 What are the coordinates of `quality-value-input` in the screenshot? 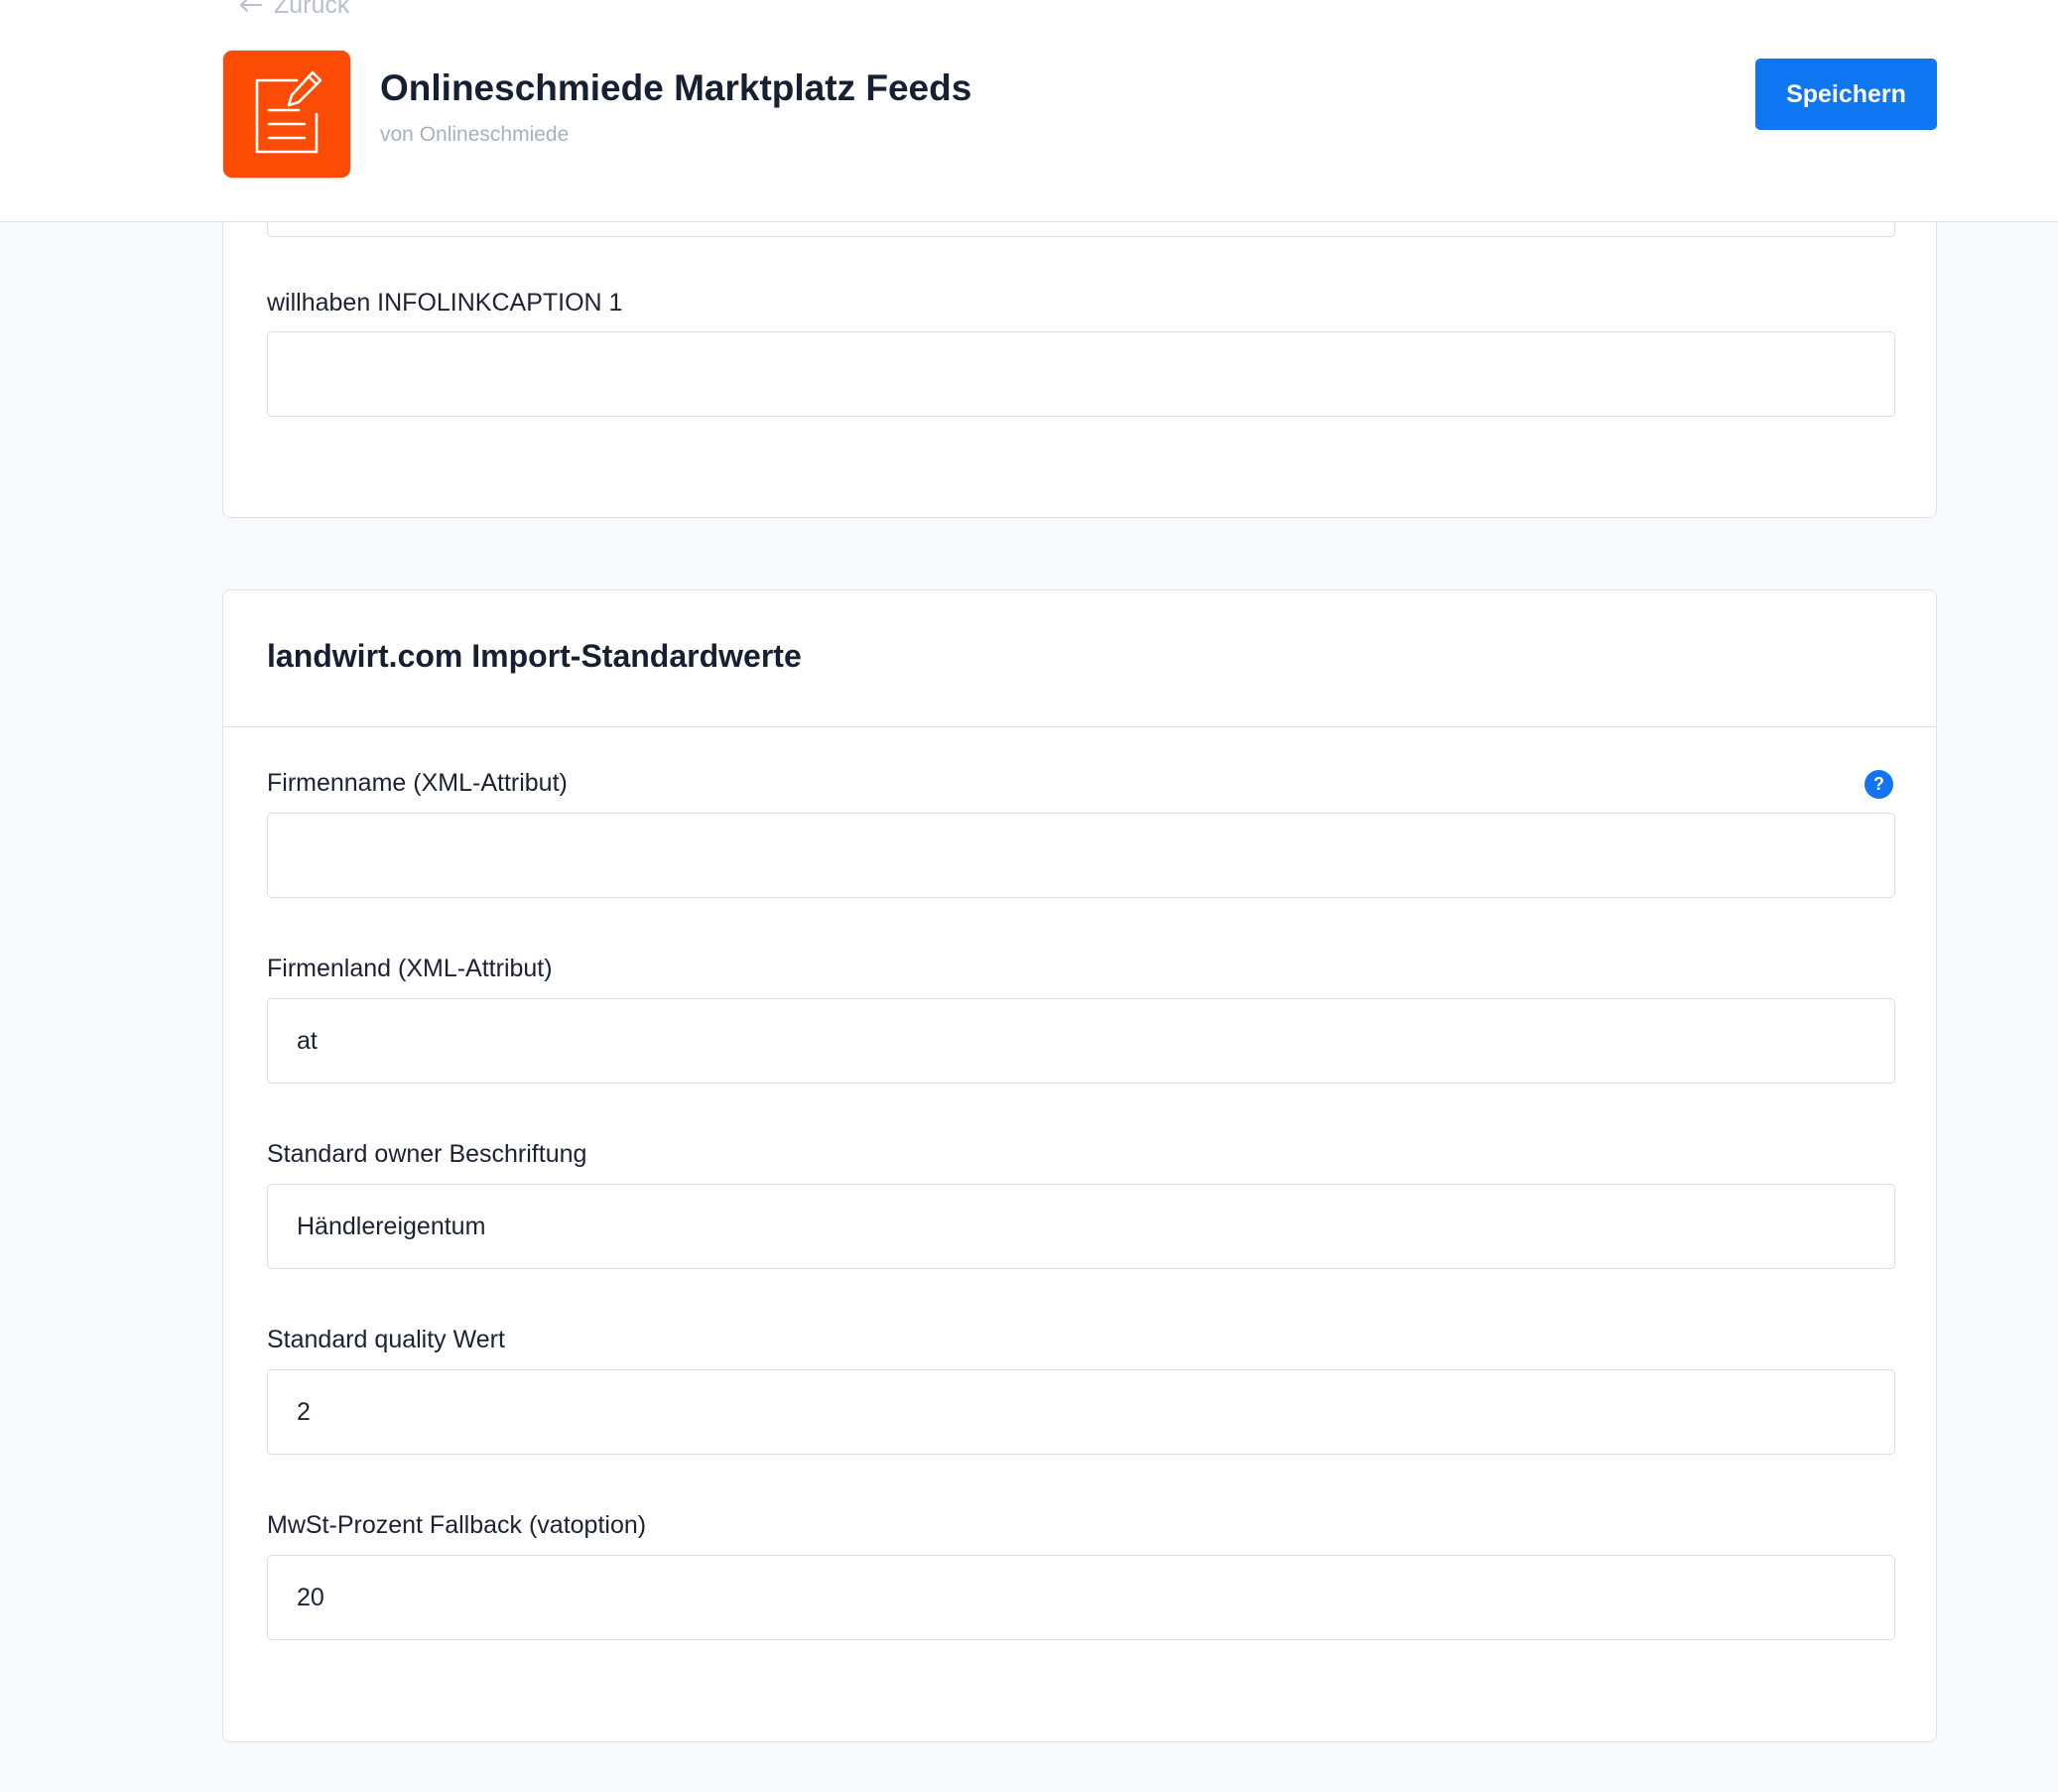 It's located at (1081, 1412).